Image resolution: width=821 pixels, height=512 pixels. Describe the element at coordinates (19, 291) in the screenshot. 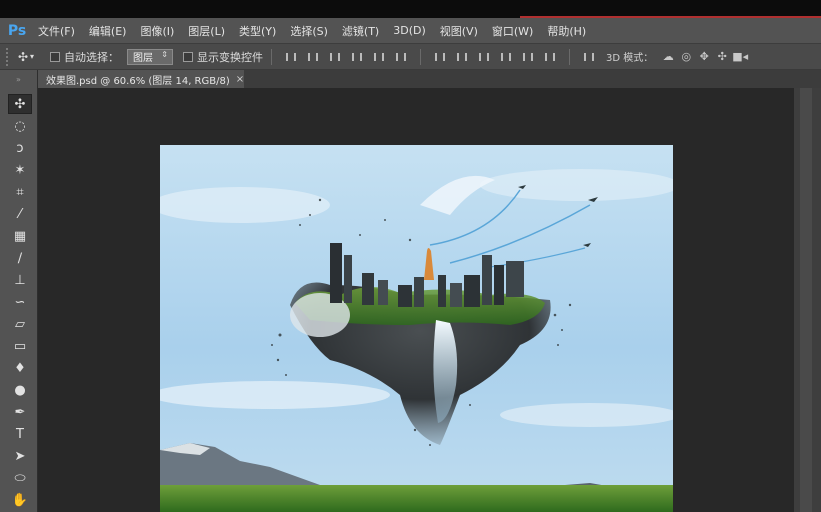

I see `tools-panel: » ✣ ◌ ↄ ✶ ⌗ ⁄ ▦ ∕ ⊥ ∽ ▱ ▭ ♦ ● ✒ T ➤ ⬭ ✋` at that location.